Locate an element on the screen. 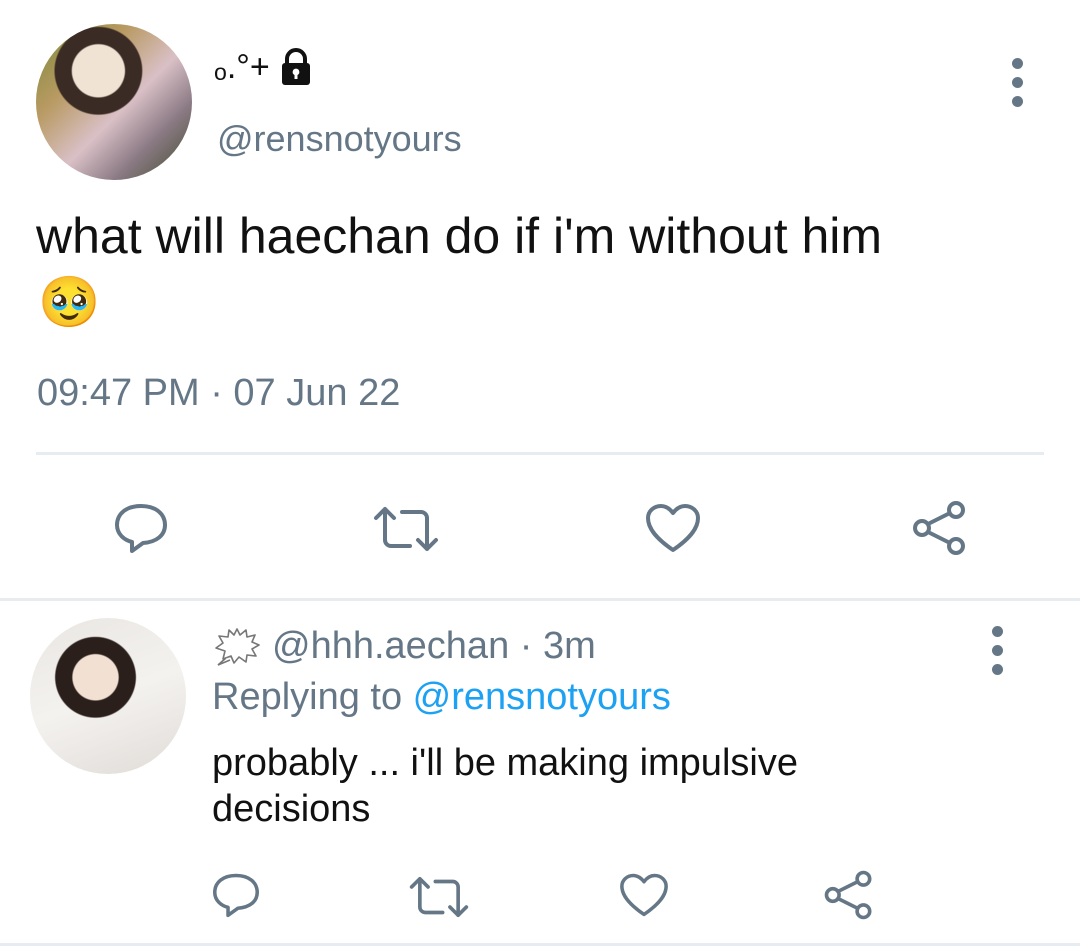  author-handle: @rensnotyours is located at coordinates (339, 139).